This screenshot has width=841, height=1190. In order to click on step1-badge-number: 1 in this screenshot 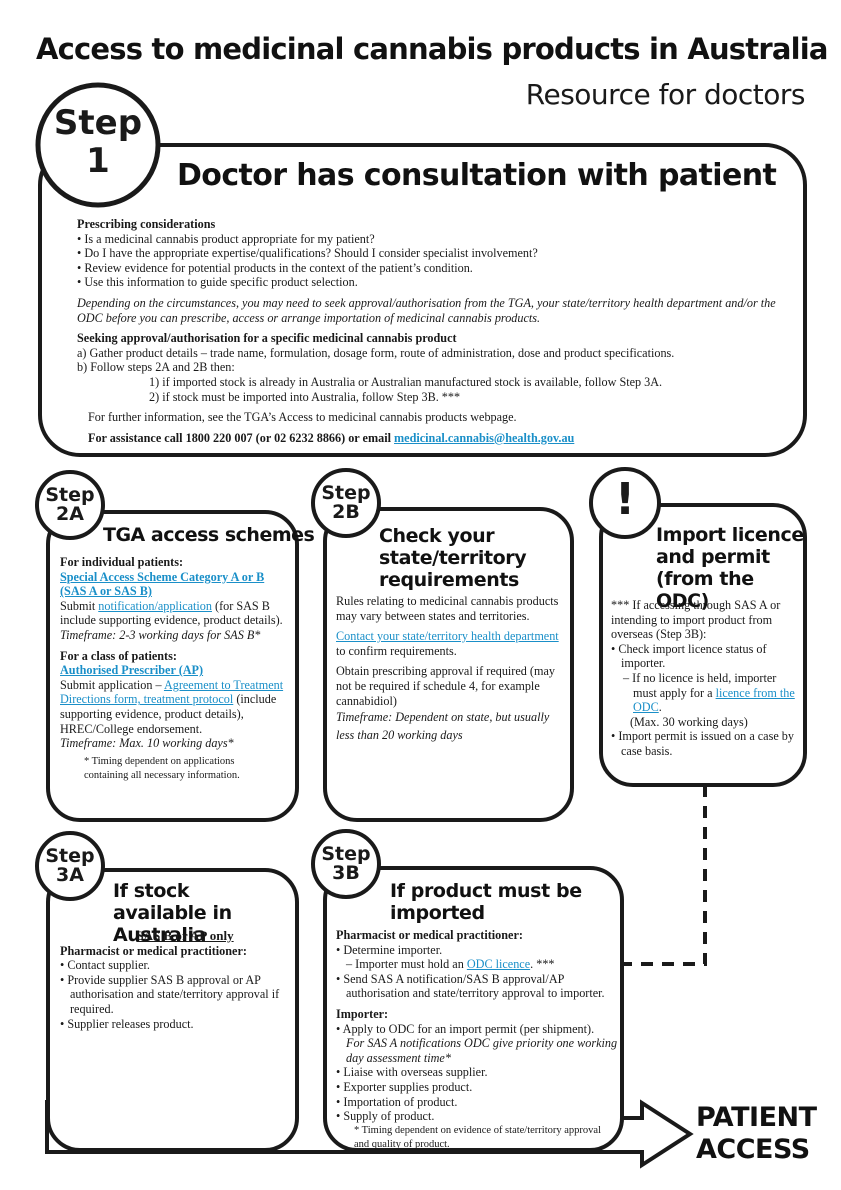, I will do `click(98, 161)`.